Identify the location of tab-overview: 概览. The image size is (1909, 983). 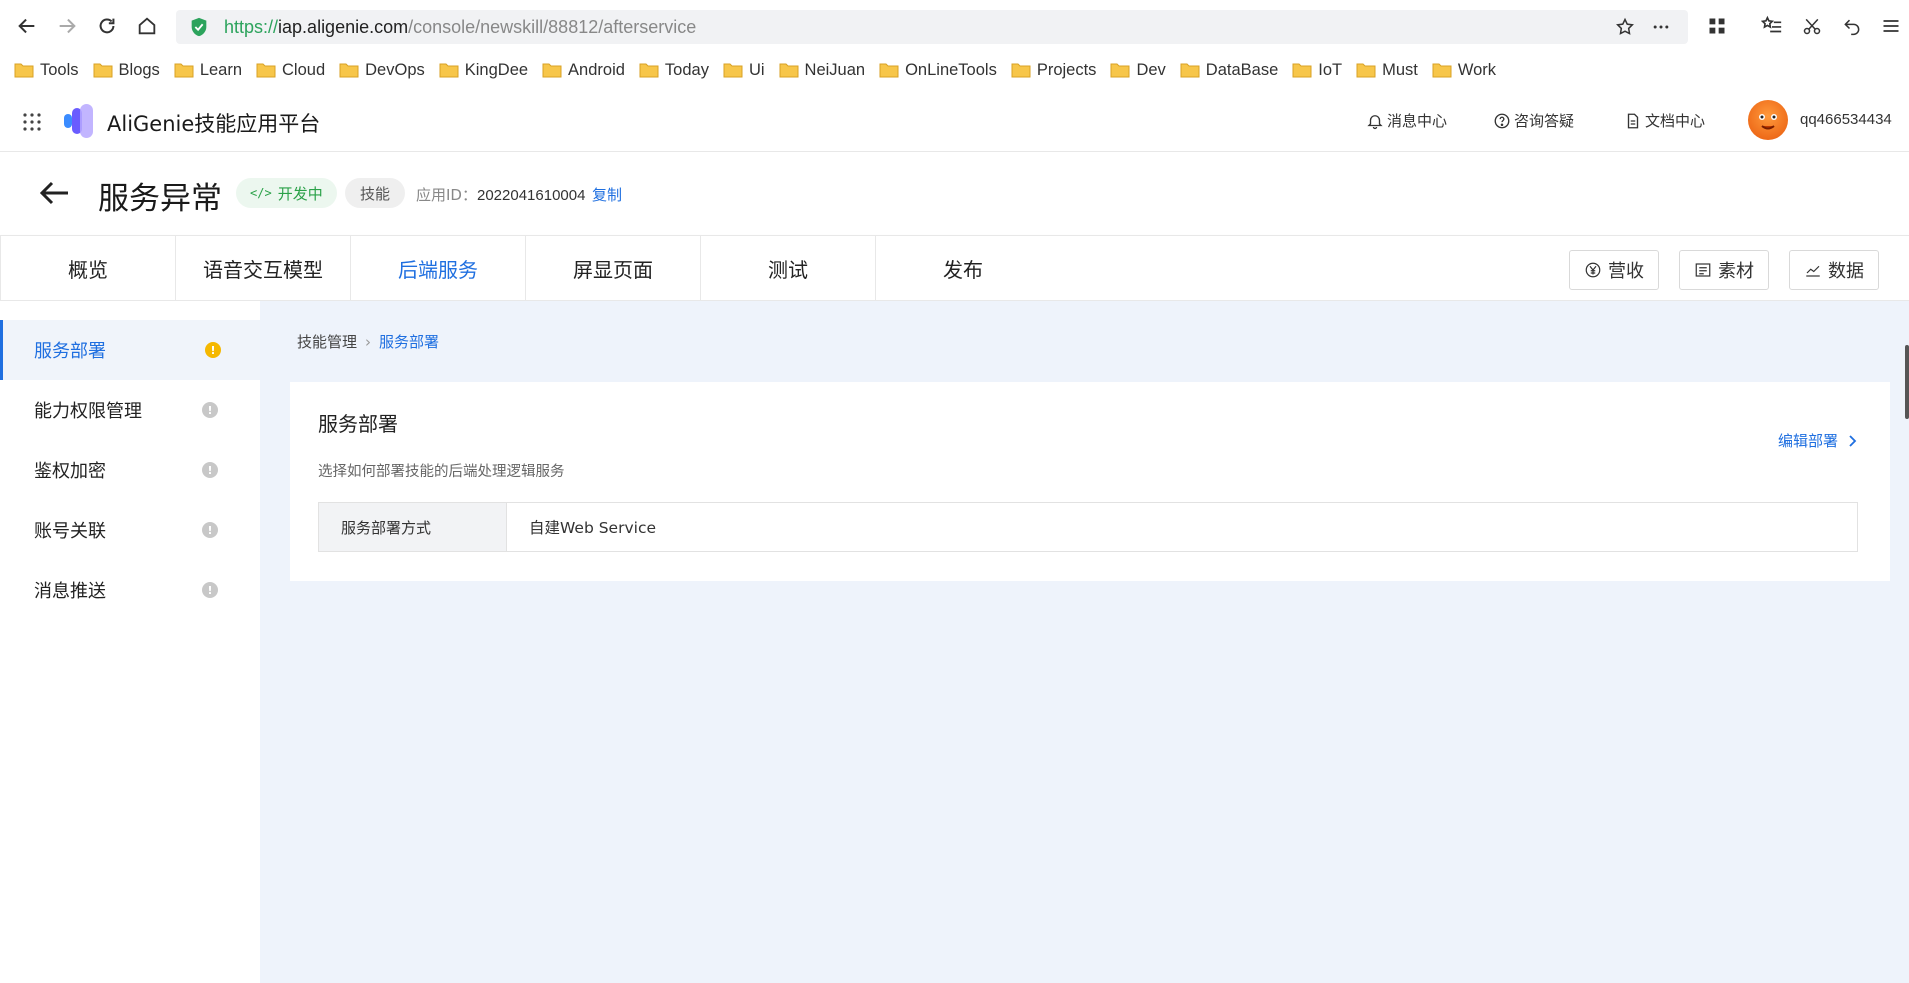
(87, 268).